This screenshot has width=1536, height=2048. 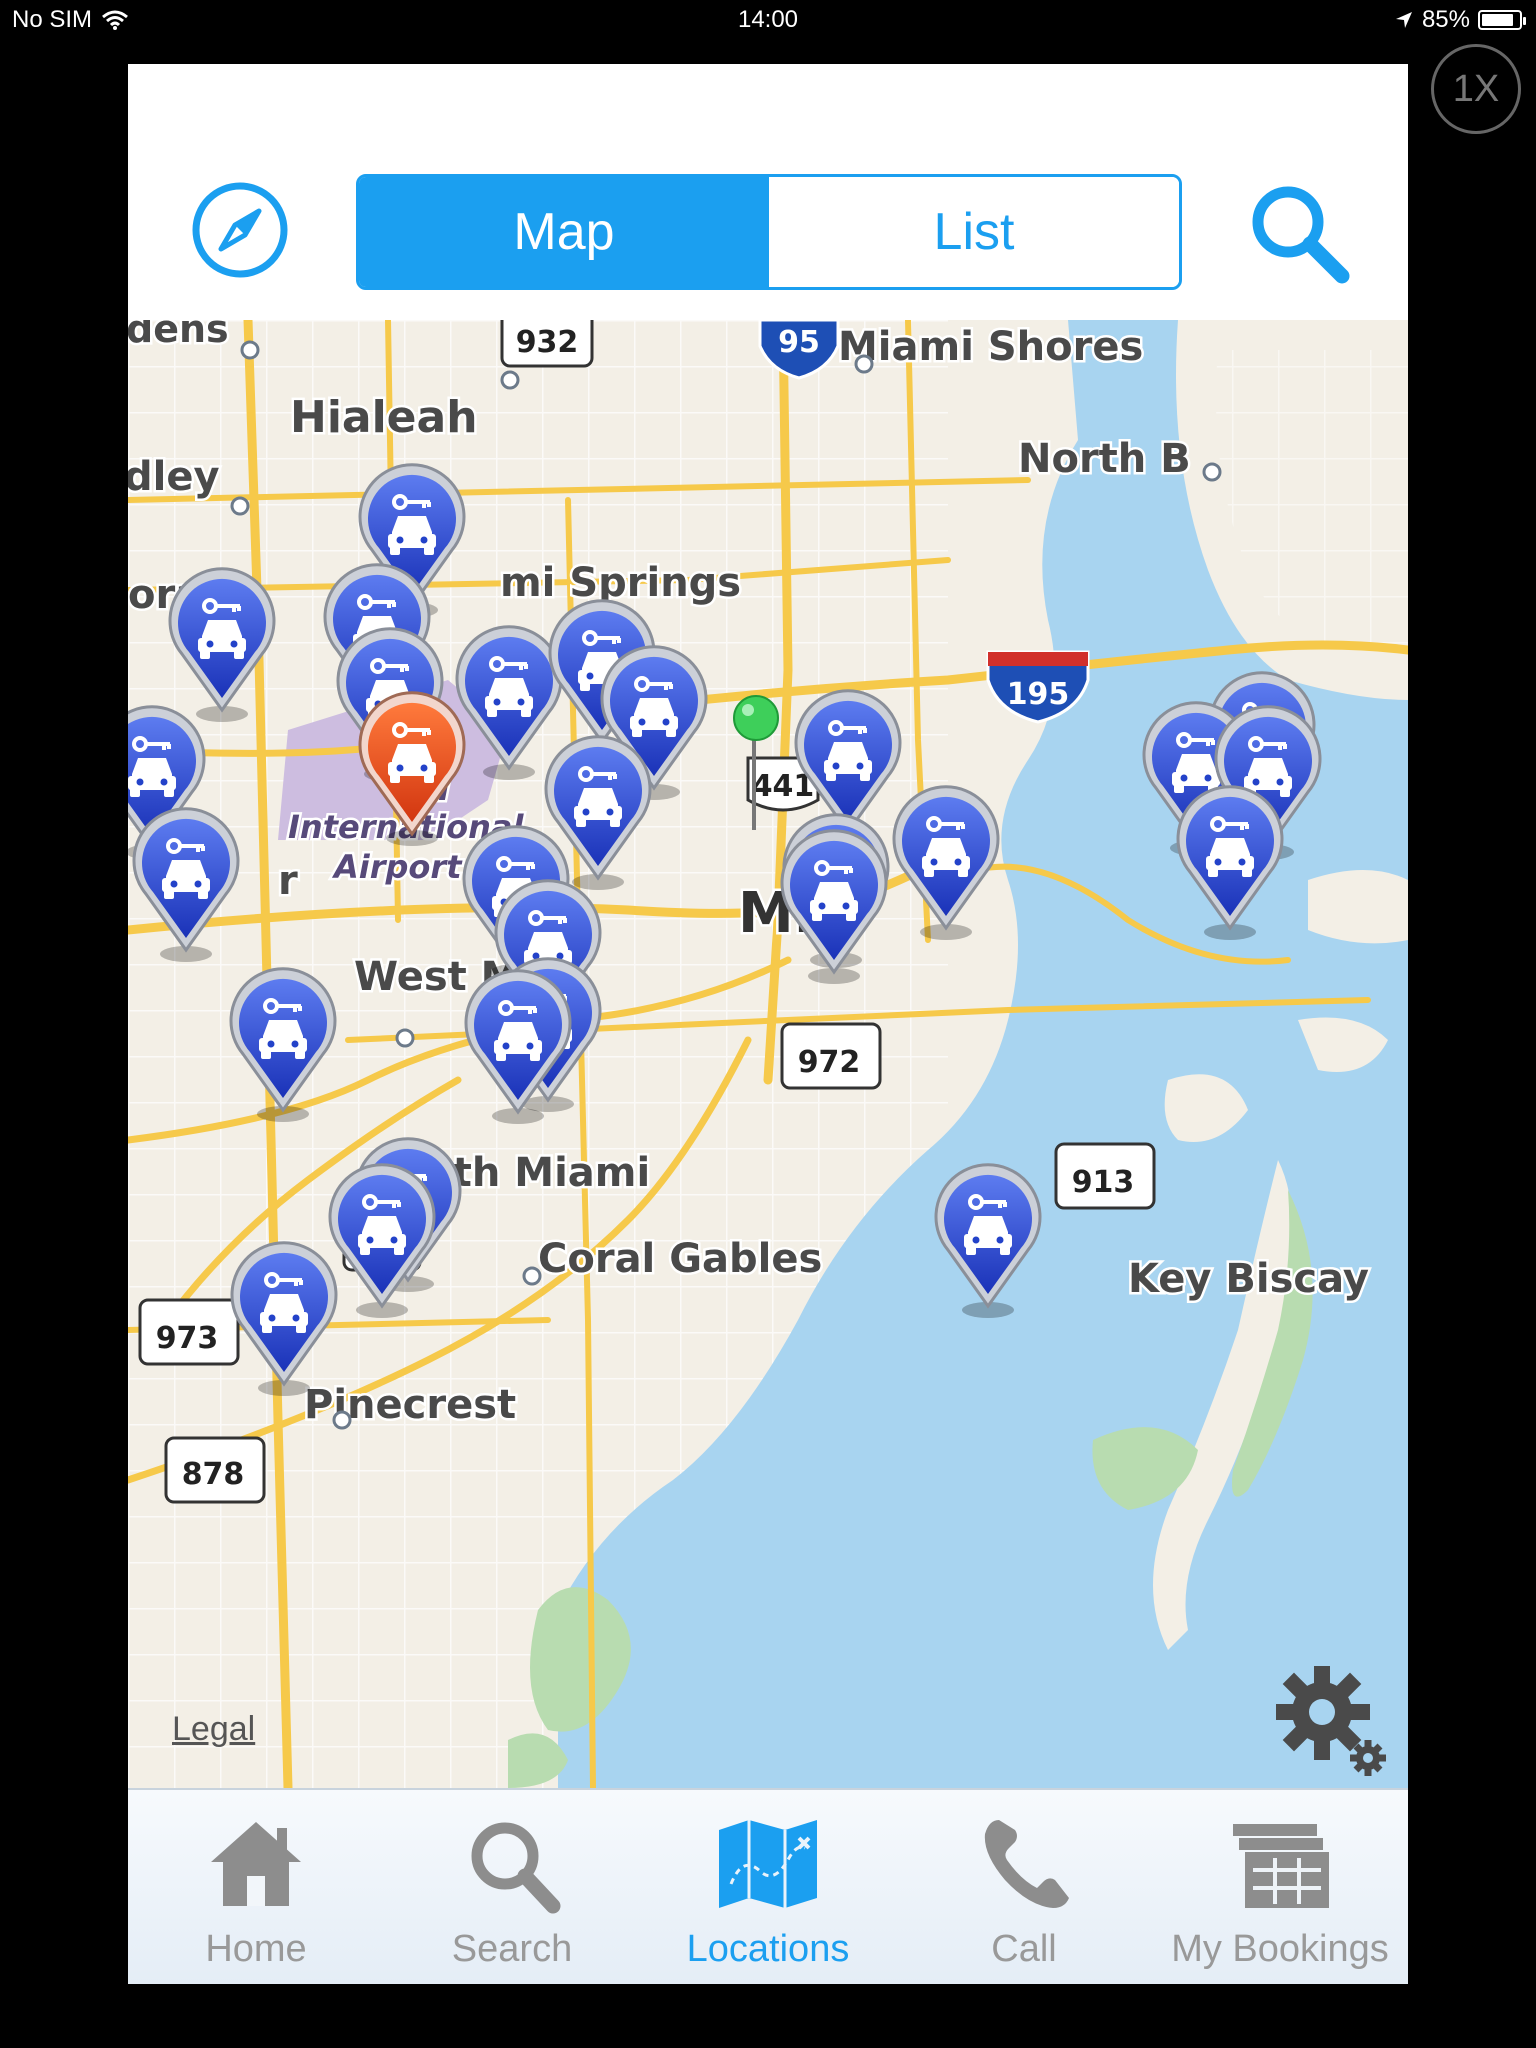 What do you see at coordinates (768, 1949) in the screenshot?
I see `tab-label: Locations` at bounding box center [768, 1949].